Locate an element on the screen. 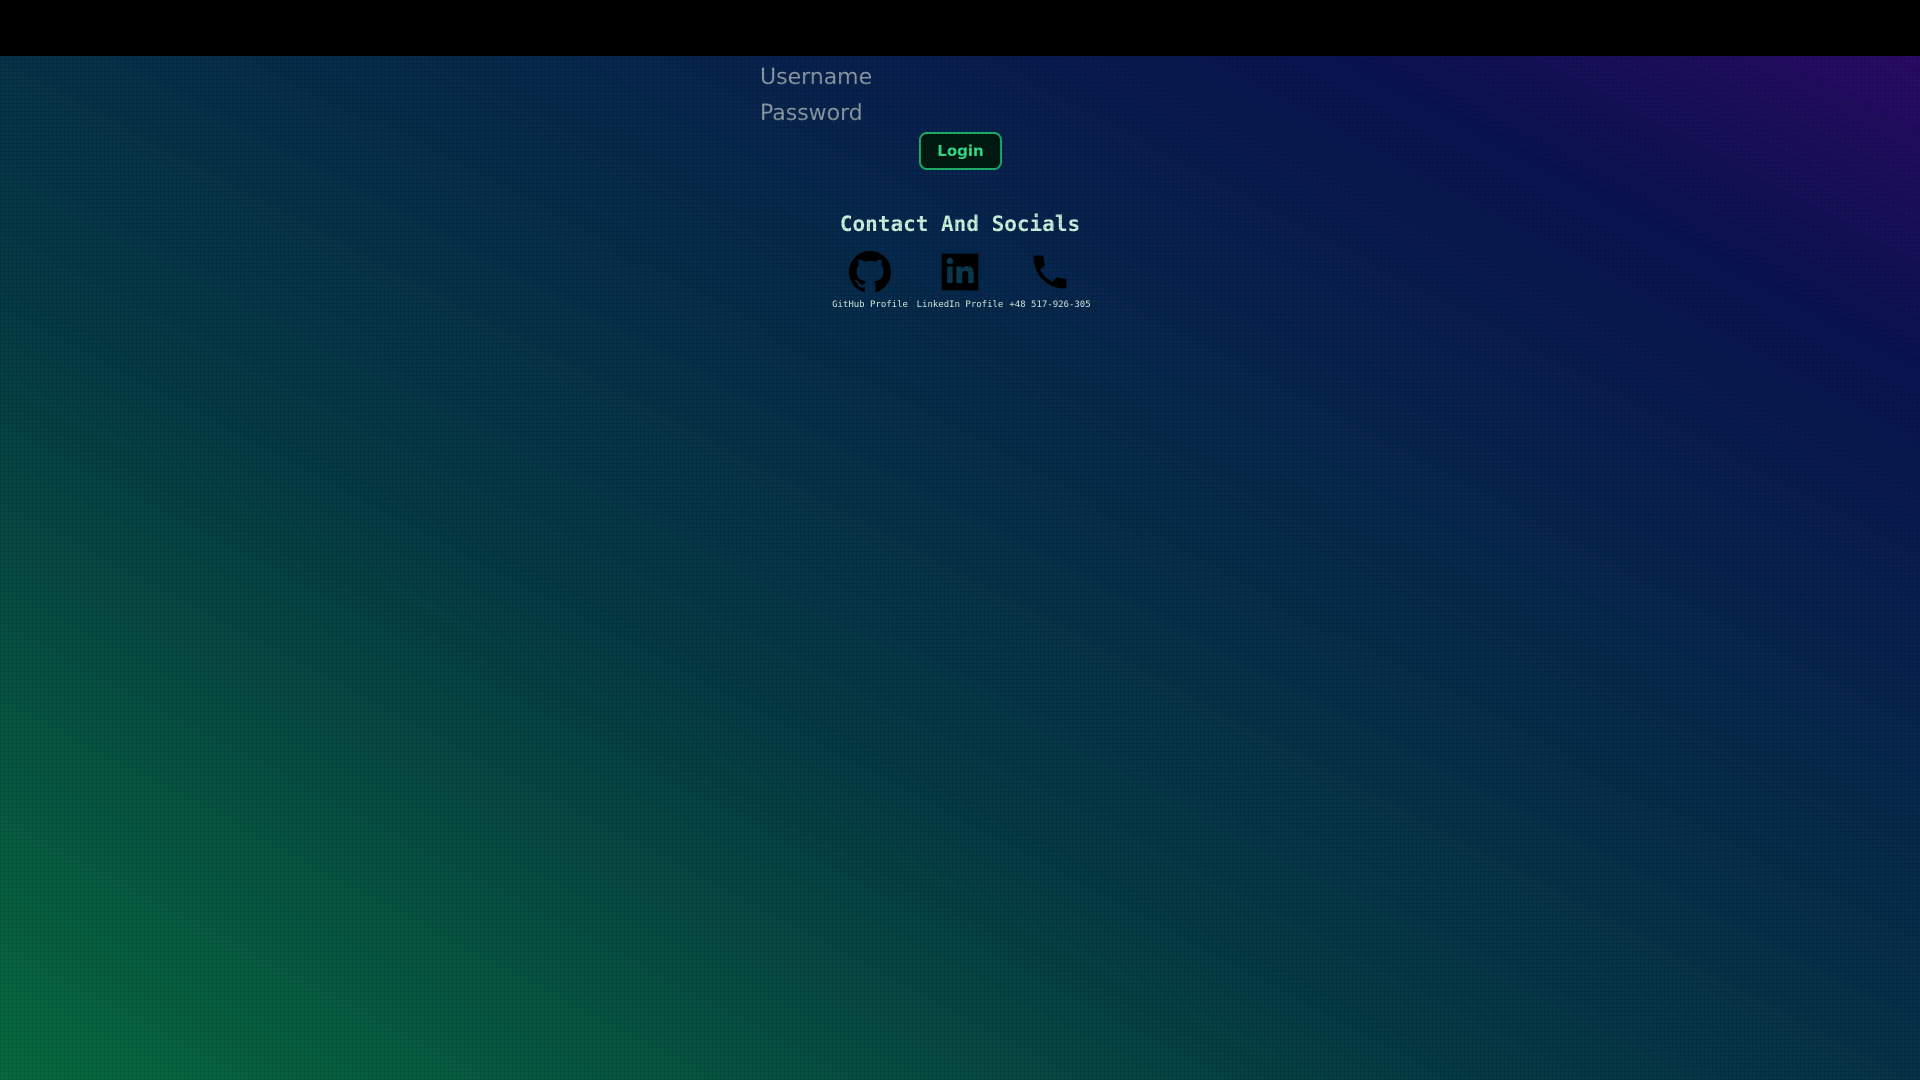 This screenshot has height=1080, width=1920. linkedin-icon is located at coordinates (960, 272).